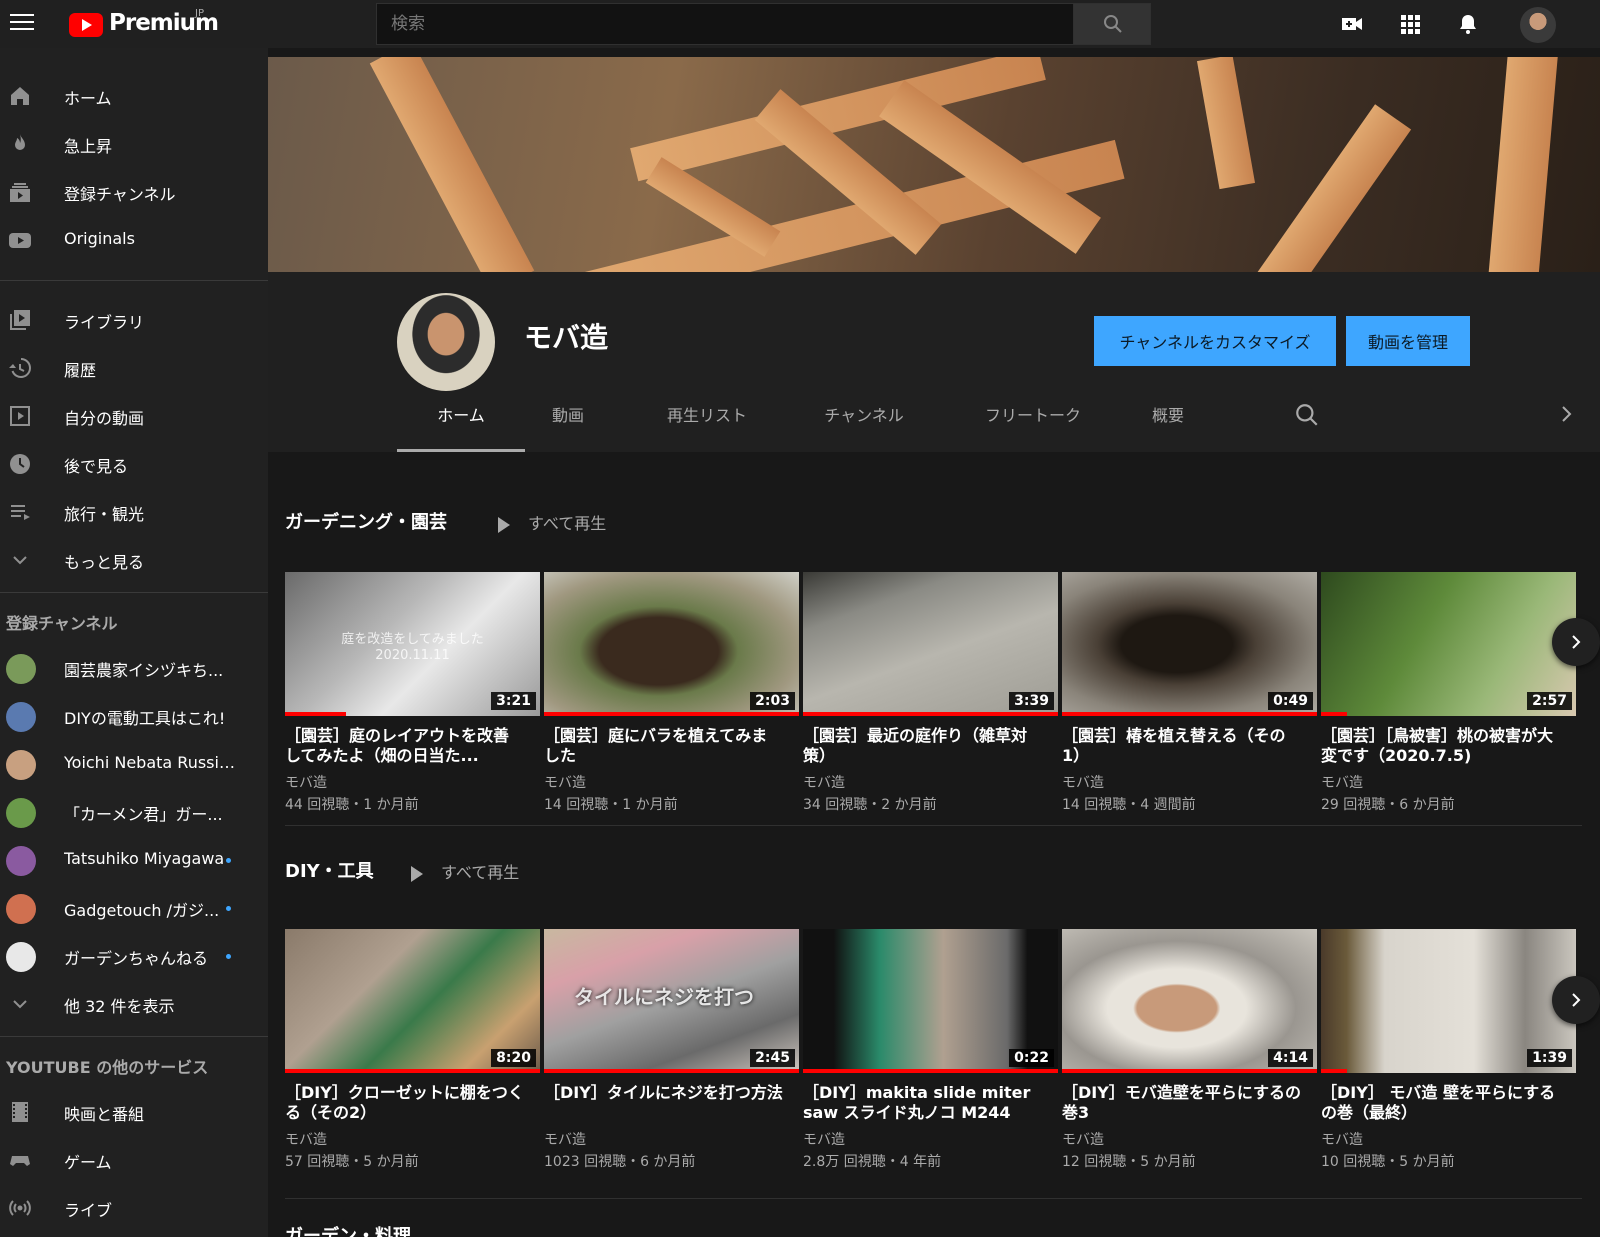 This screenshot has height=1237, width=1600. What do you see at coordinates (348, 1229) in the screenshot?
I see `shelf-title: ガーデン・料理` at bounding box center [348, 1229].